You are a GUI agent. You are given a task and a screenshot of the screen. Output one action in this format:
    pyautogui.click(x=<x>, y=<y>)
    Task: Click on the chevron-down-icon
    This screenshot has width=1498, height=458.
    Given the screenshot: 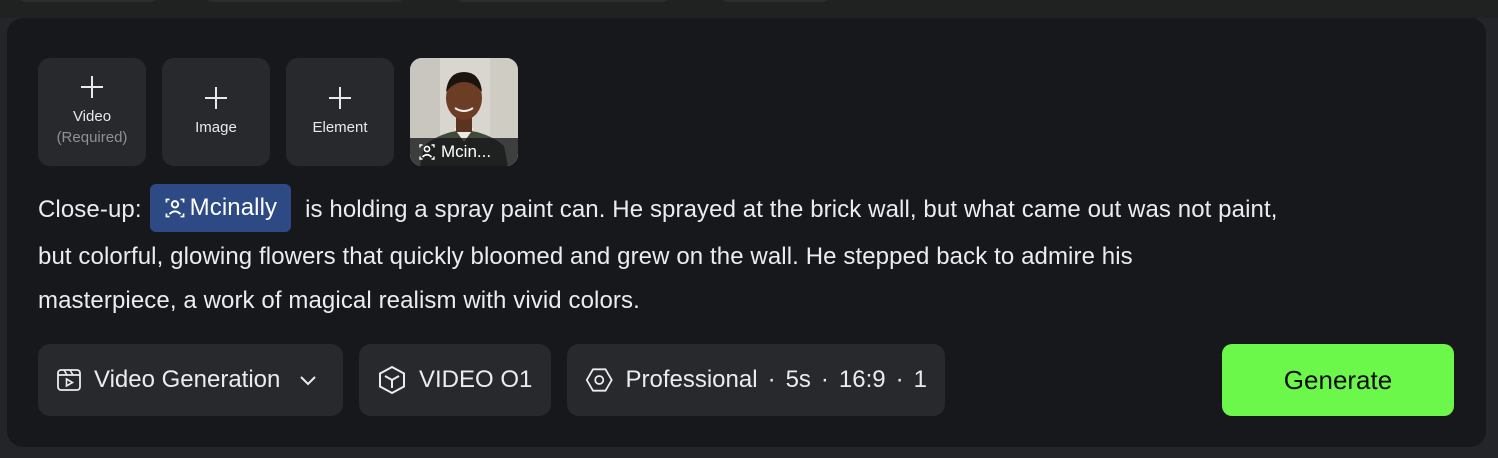 What is the action you would take?
    pyautogui.click(x=308, y=381)
    